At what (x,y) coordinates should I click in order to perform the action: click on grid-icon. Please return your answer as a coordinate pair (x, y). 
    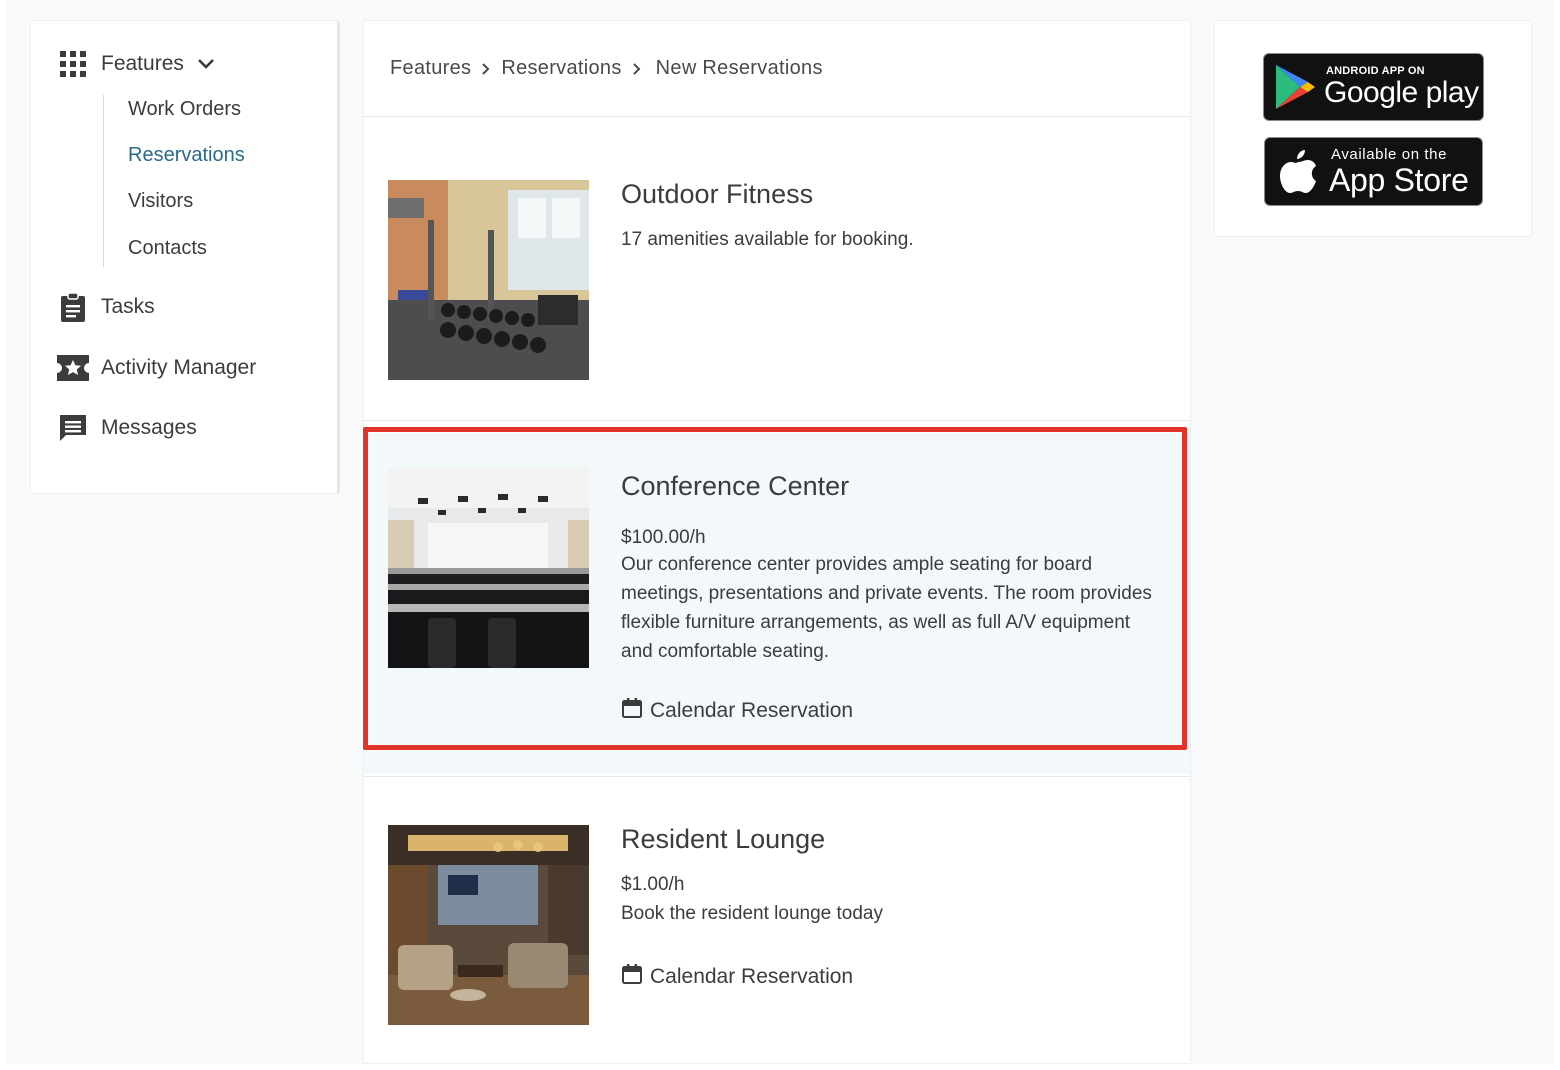
    Looking at the image, I should click on (73, 64).